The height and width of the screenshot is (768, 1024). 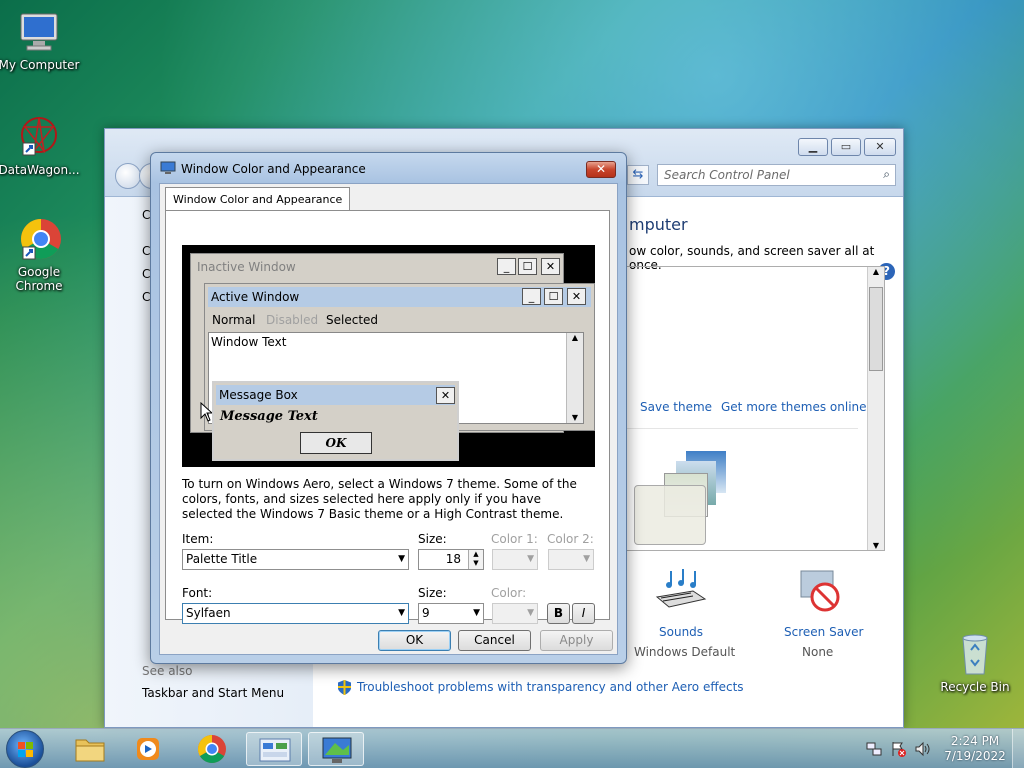 I want to click on start-button, so click(x=25, y=749).